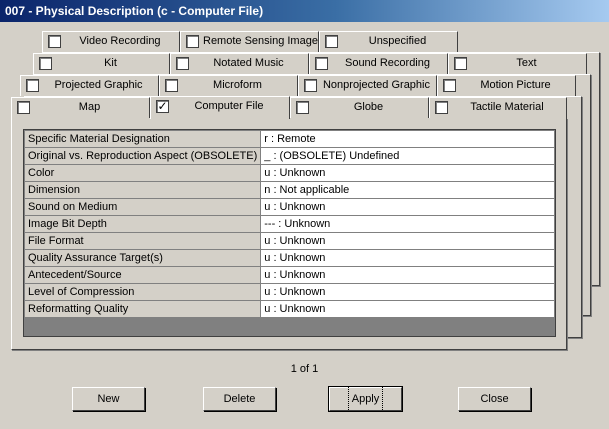 This screenshot has height=429, width=609. I want to click on apply-button: Apply, so click(365, 399).